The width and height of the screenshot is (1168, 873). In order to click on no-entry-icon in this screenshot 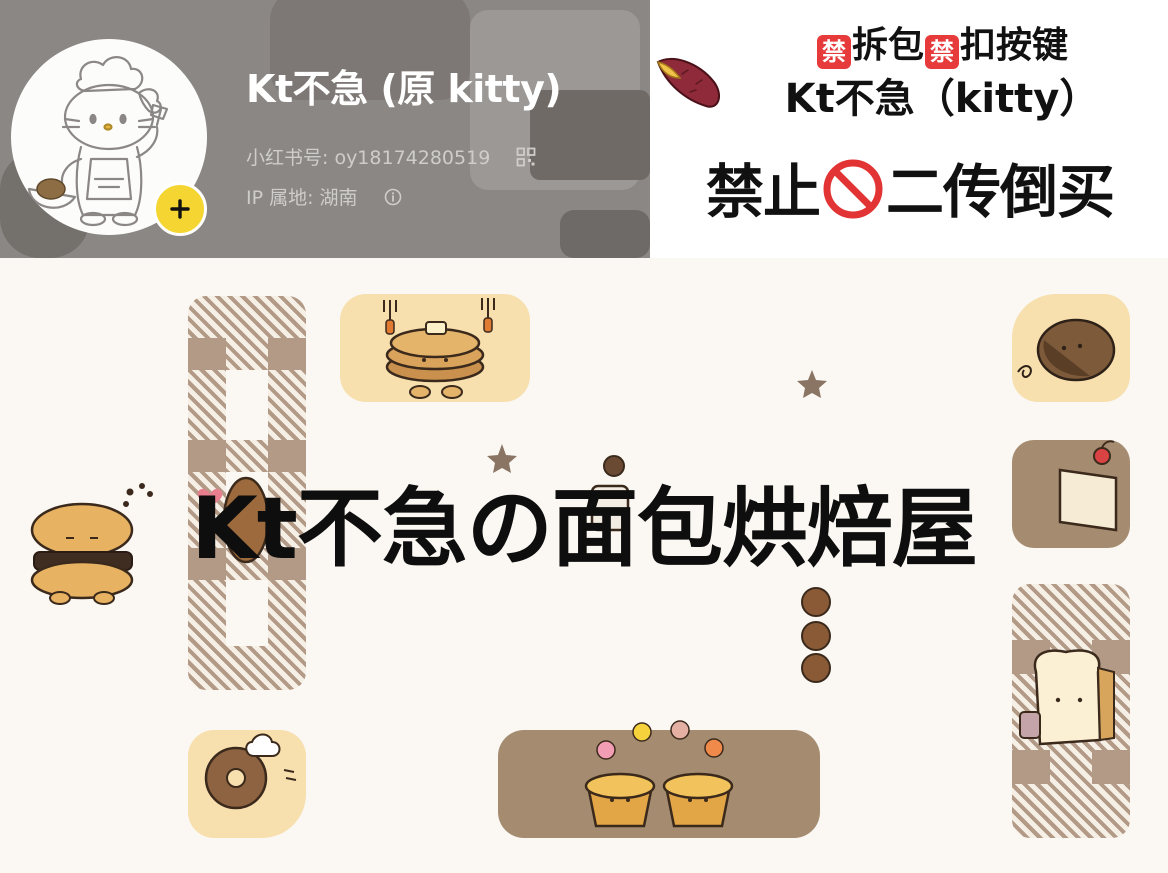, I will do `click(853, 189)`.